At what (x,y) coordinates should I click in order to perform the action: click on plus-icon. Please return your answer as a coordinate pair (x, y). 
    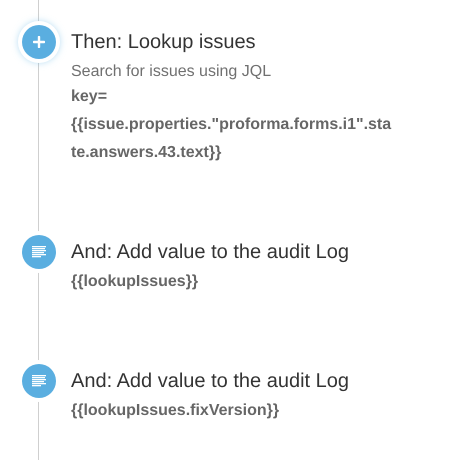
    Looking at the image, I should click on (38, 42).